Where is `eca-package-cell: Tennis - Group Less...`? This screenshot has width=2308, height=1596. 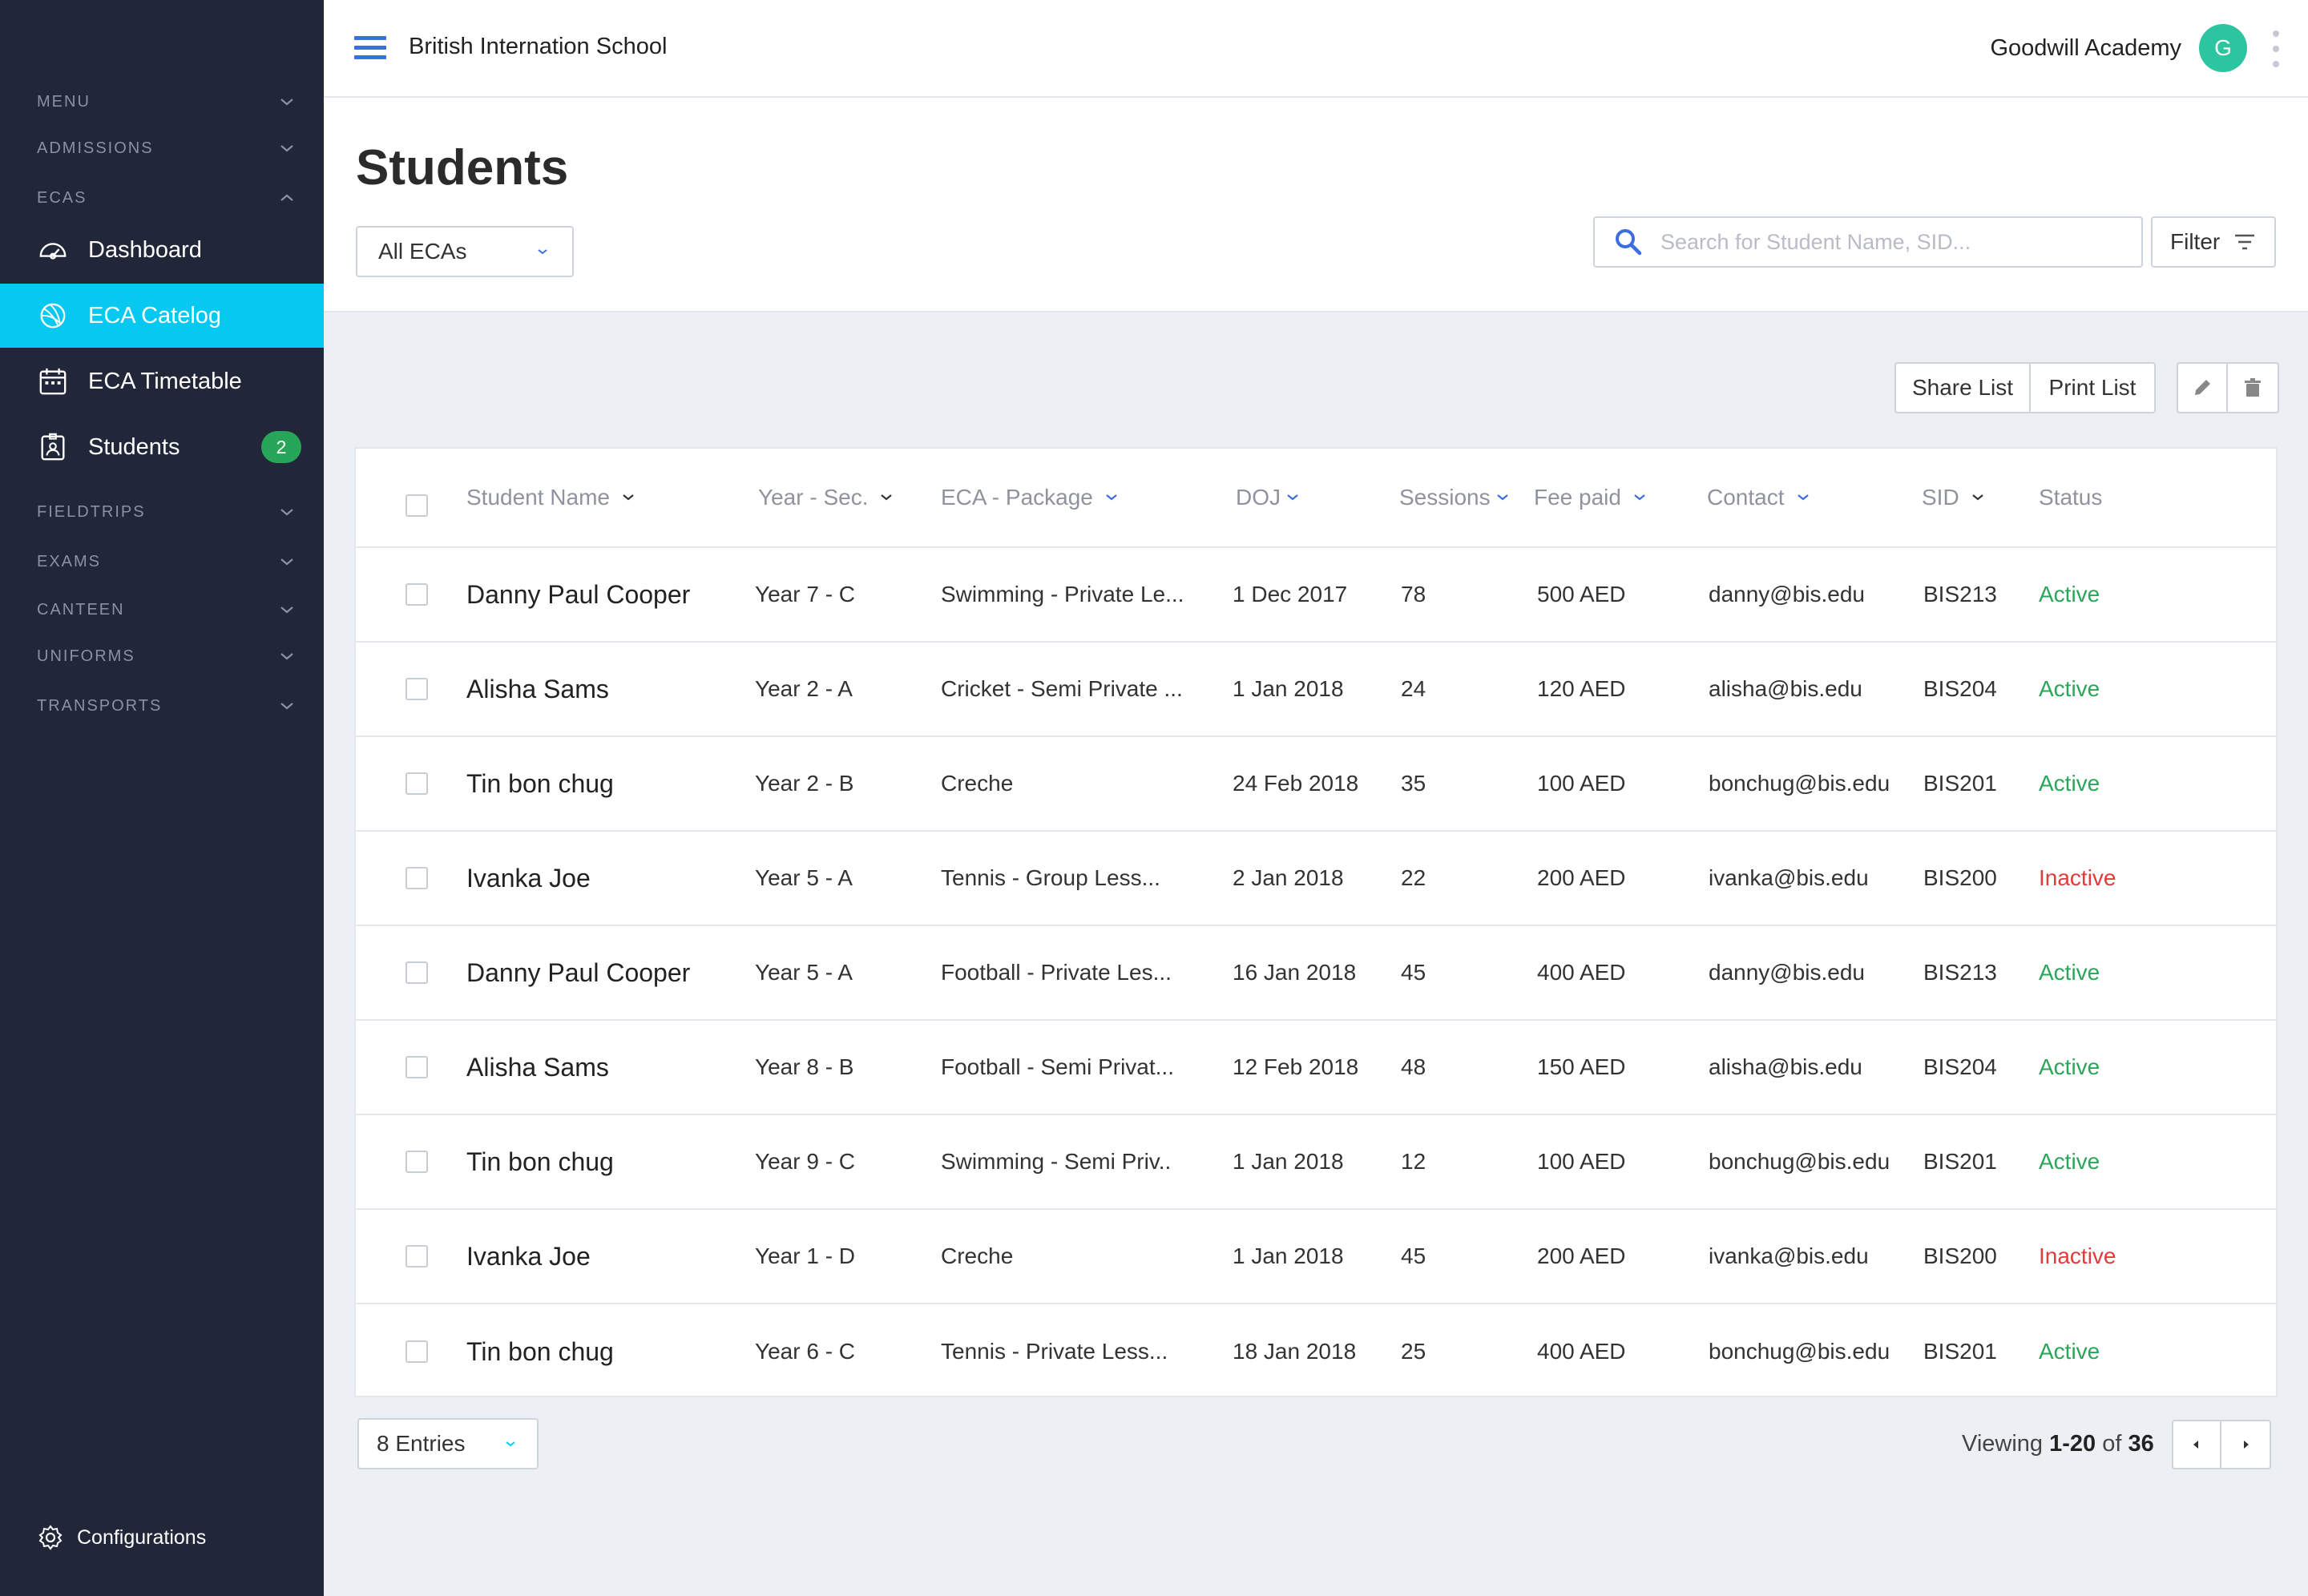 eca-package-cell: Tennis - Group Less... is located at coordinates (1050, 878).